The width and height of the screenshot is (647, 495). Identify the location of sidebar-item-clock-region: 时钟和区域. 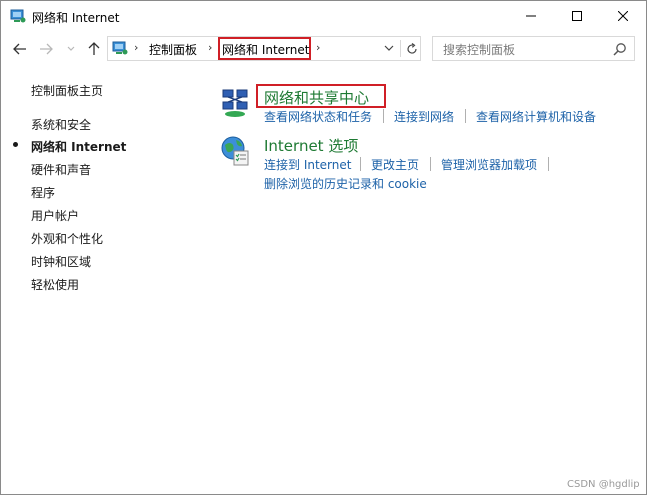
(61, 261).